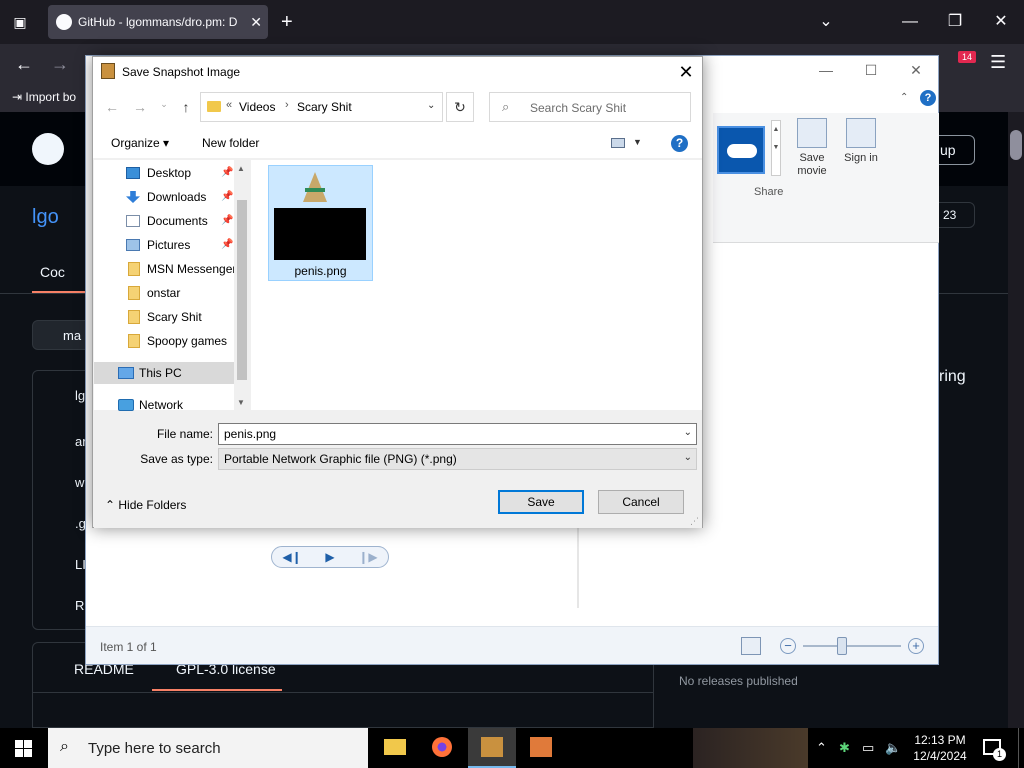 The height and width of the screenshot is (768, 1024). What do you see at coordinates (20, 22) in the screenshot?
I see `tab-list-icon: ▣` at bounding box center [20, 22].